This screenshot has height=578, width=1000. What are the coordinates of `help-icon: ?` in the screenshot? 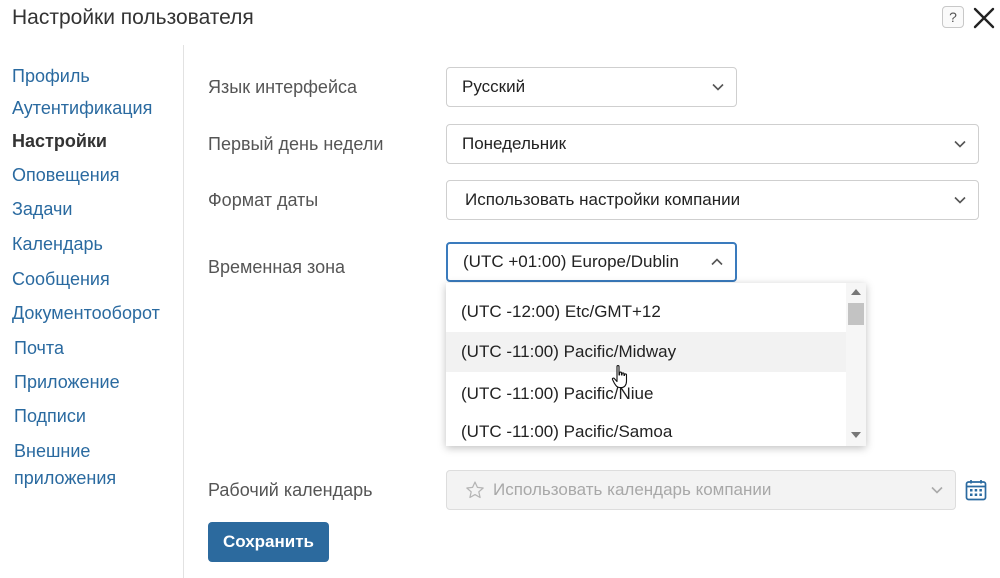 It's located at (953, 17).